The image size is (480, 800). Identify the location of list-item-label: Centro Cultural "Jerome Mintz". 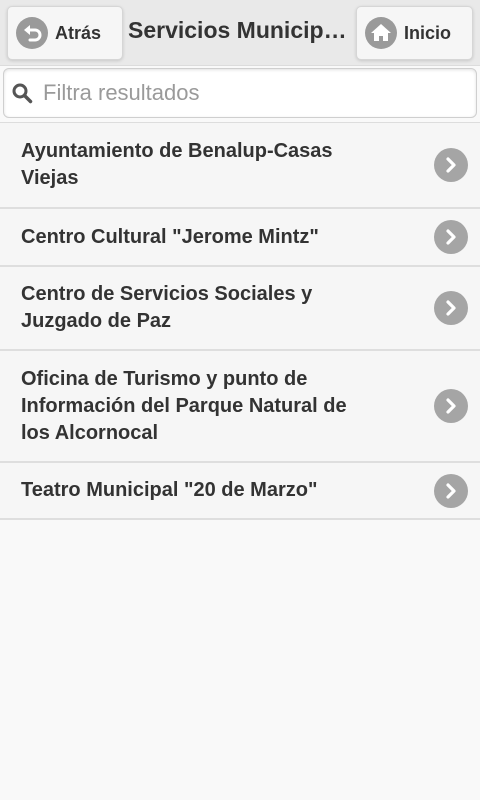
(170, 236).